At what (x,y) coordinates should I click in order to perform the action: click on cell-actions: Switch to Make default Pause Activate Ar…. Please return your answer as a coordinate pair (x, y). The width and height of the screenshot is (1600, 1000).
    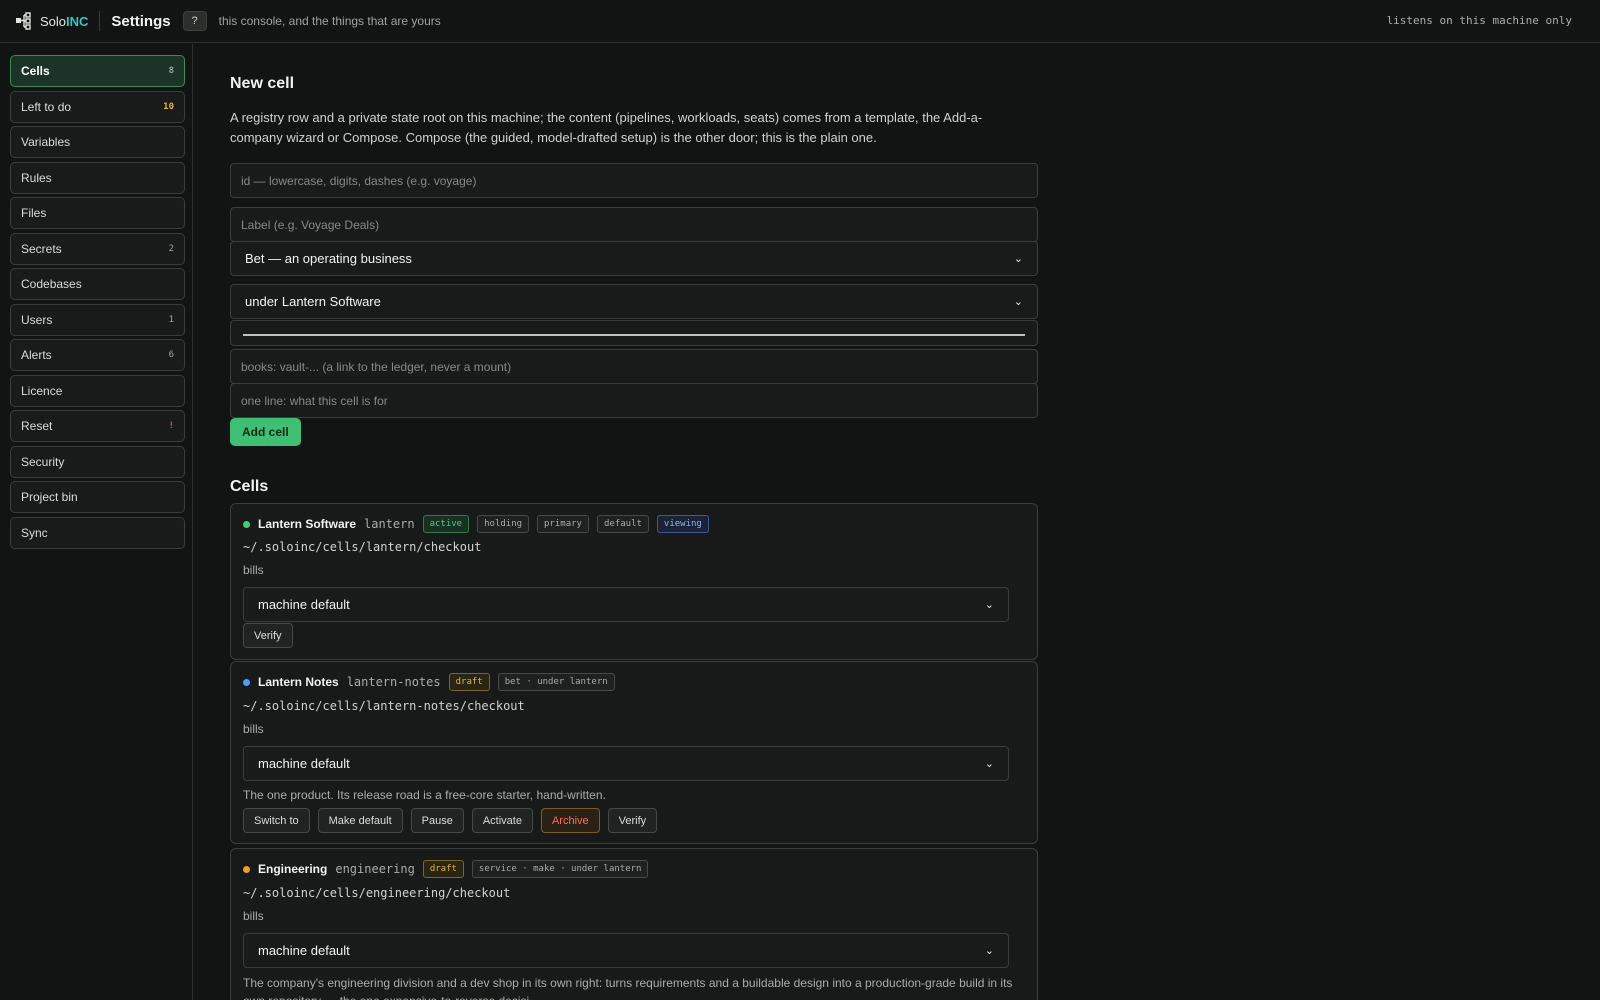
    Looking at the image, I should click on (450, 820).